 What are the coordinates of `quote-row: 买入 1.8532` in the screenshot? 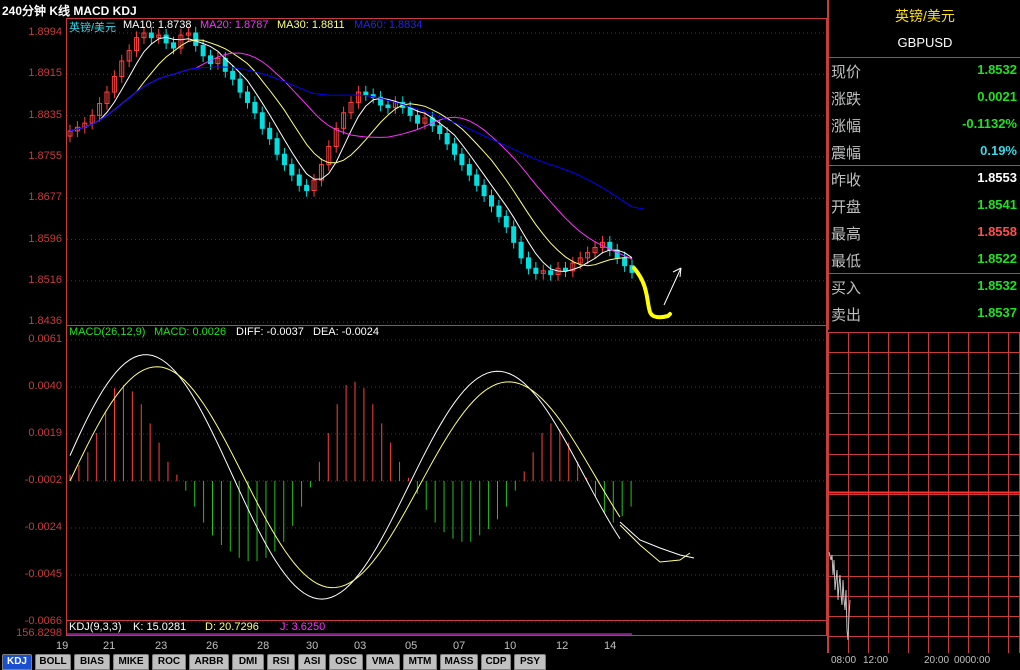 It's located at (924, 286).